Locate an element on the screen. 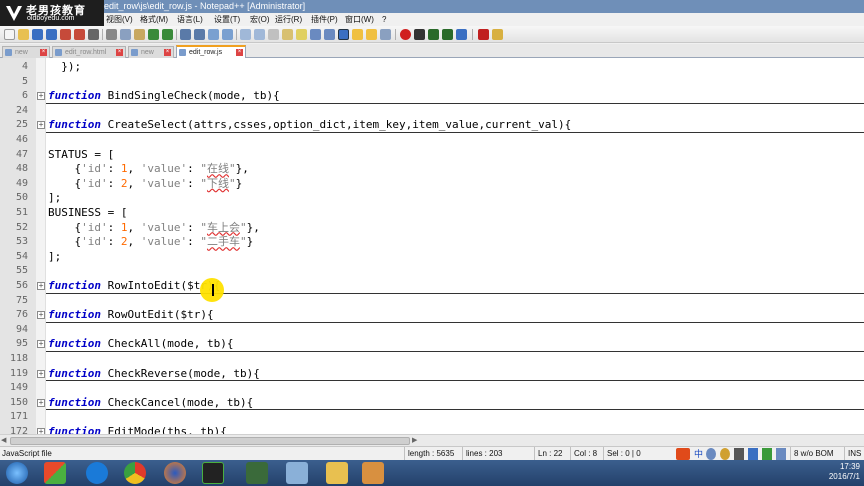 This screenshot has width=864, height=486. monitor-icon is located at coordinates (371, 34).